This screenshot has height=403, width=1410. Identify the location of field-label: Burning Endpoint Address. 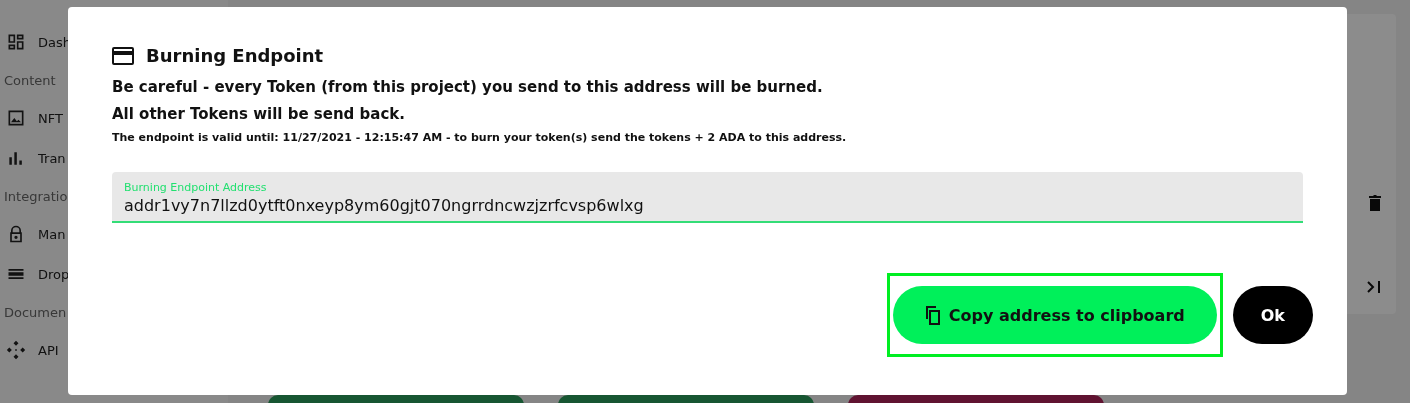
(196, 187).